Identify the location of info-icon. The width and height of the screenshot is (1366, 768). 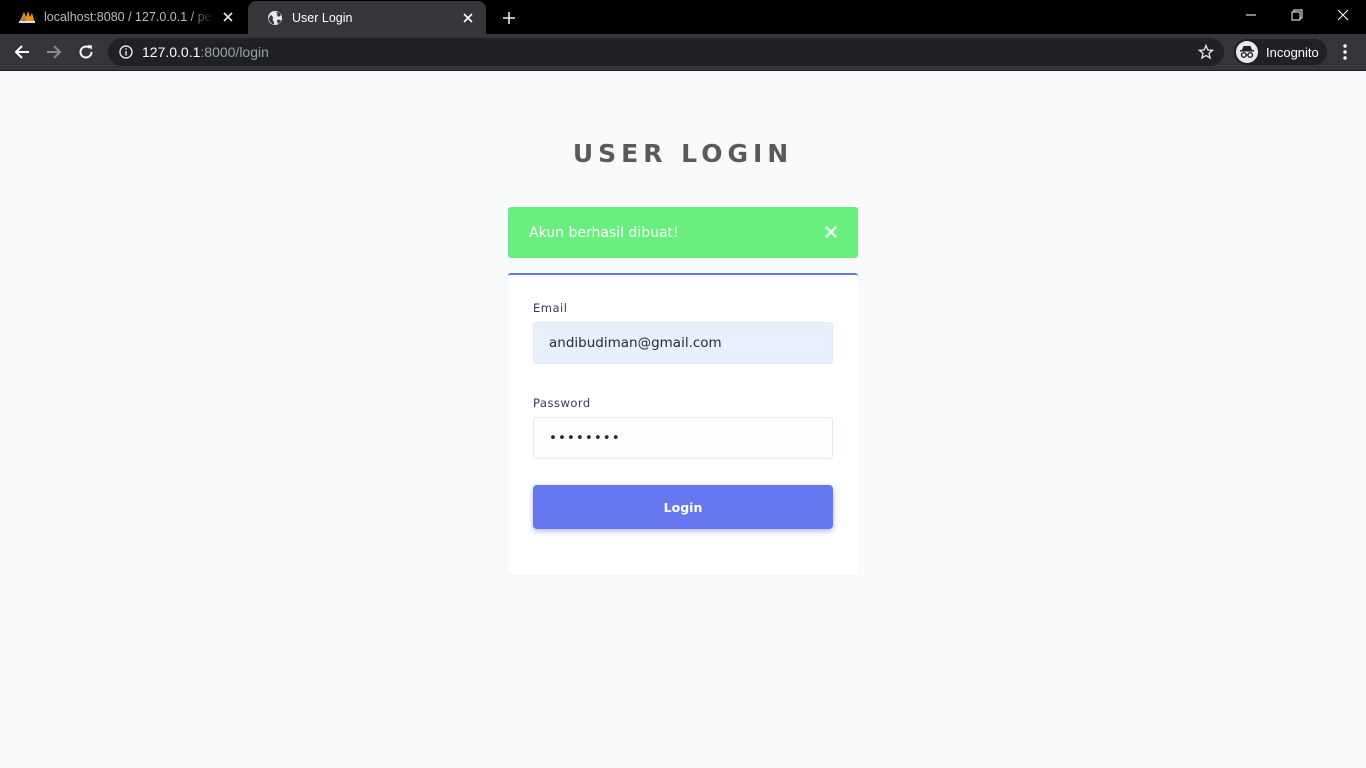
(126, 52).